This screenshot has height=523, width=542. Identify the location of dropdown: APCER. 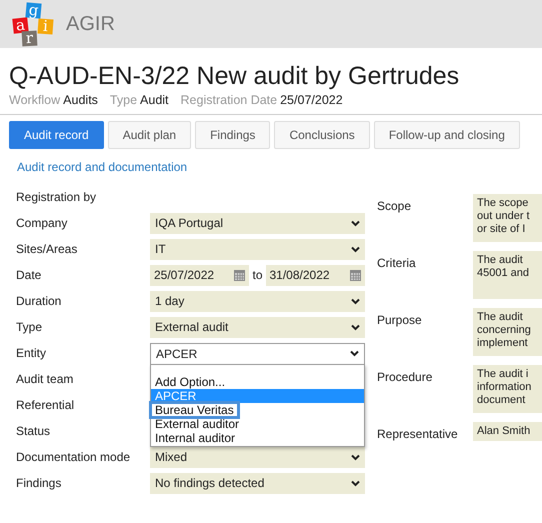
(257, 353).